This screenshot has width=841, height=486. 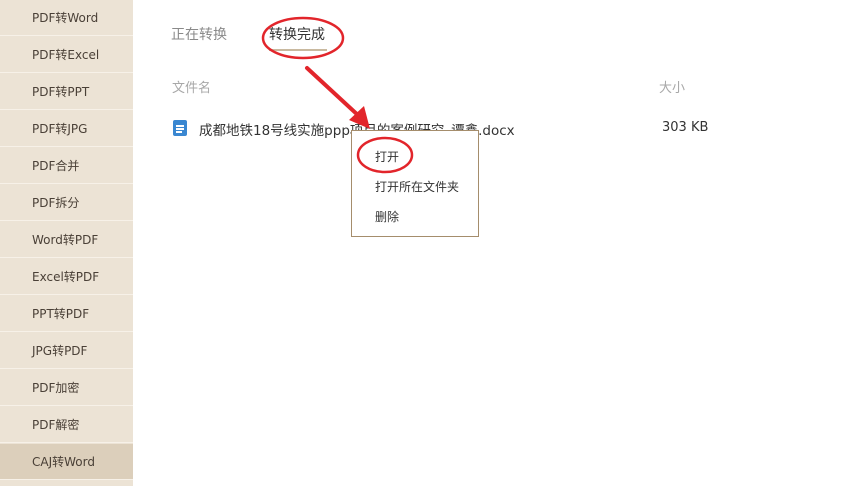 What do you see at coordinates (297, 35) in the screenshot?
I see `tab-completed: 转换完成` at bounding box center [297, 35].